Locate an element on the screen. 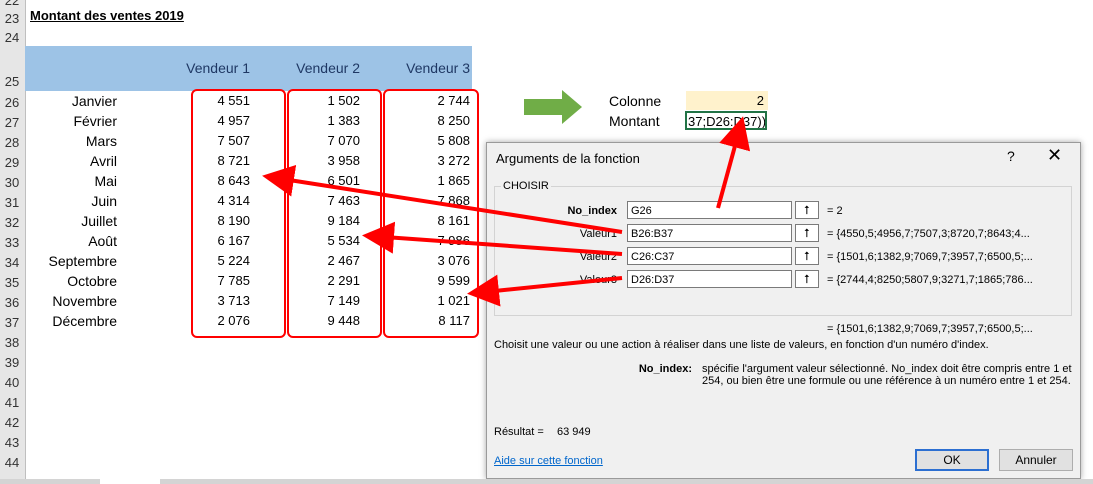  row-number: 31 is located at coordinates (12, 202).